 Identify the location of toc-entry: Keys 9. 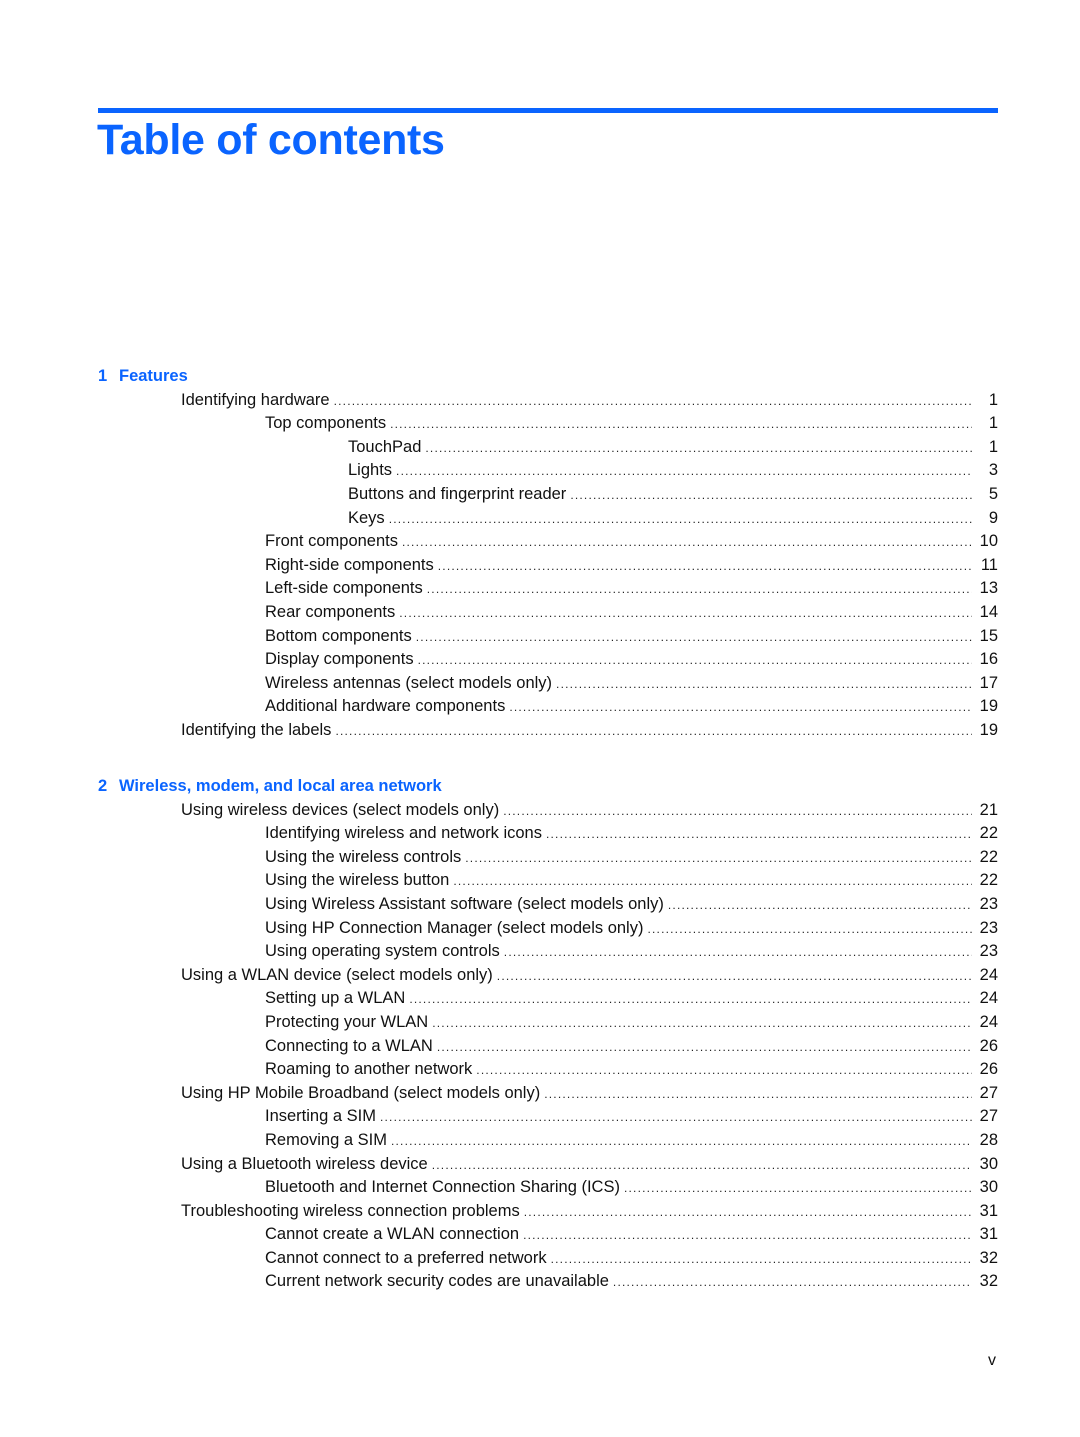
(548, 519).